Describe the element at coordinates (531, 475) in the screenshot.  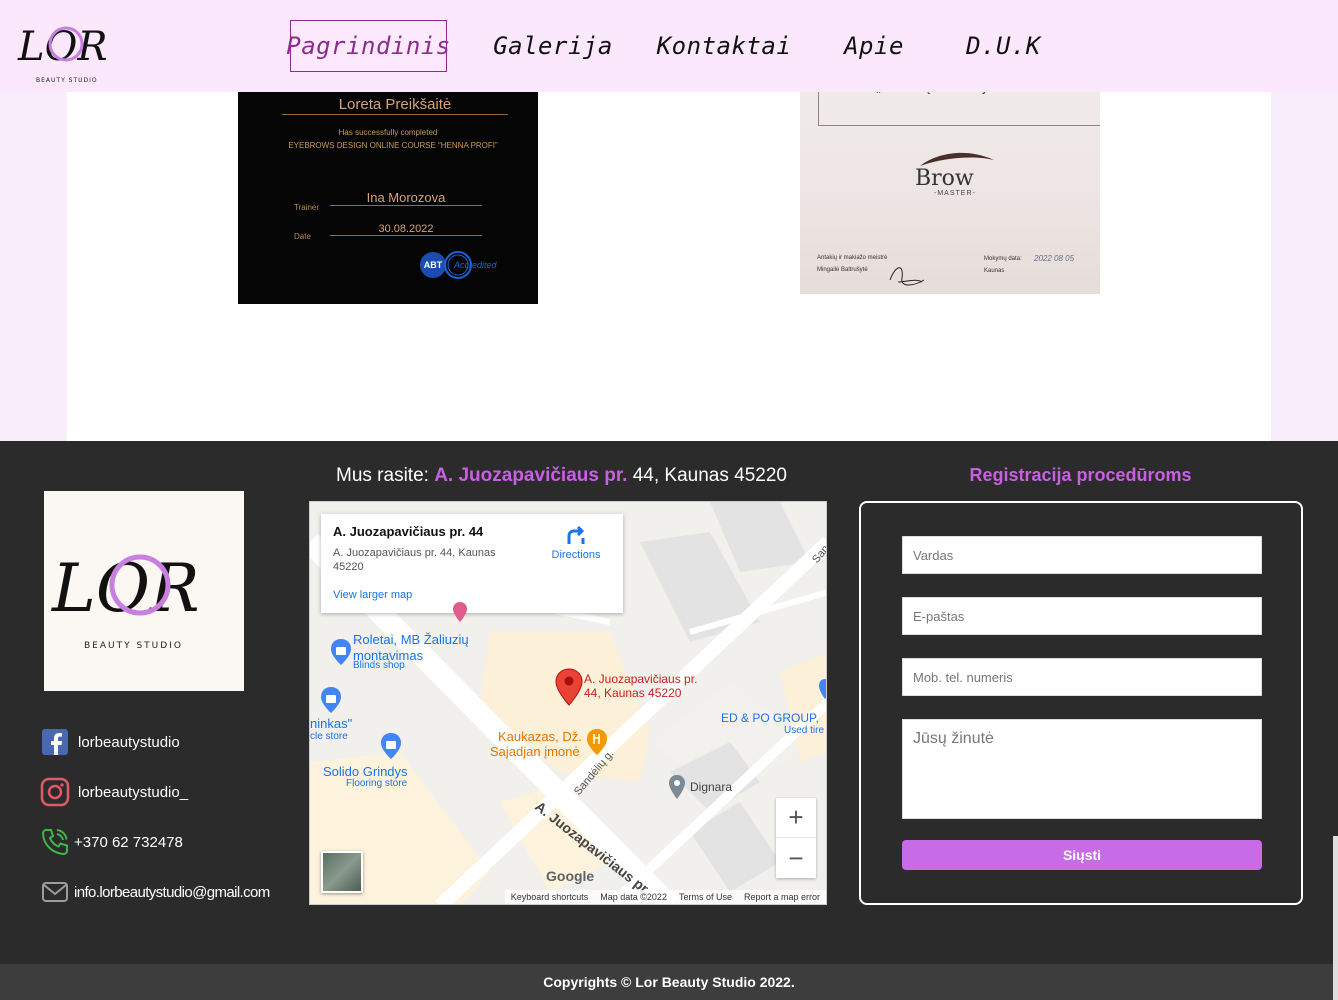
I see `address-street: A. Juozapavičiaus pr.` at that location.